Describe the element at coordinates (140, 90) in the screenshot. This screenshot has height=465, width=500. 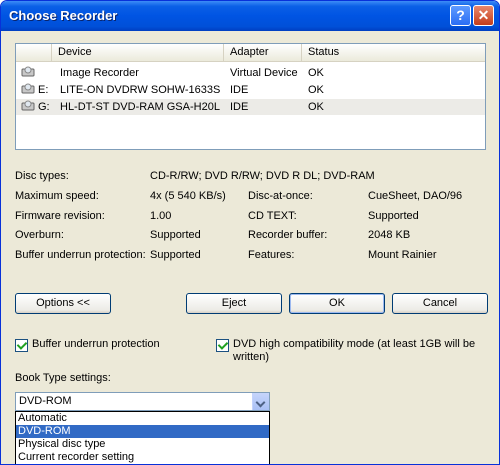
I see `device-name: LITE-ON DVDRW SOHW-1633S` at that location.